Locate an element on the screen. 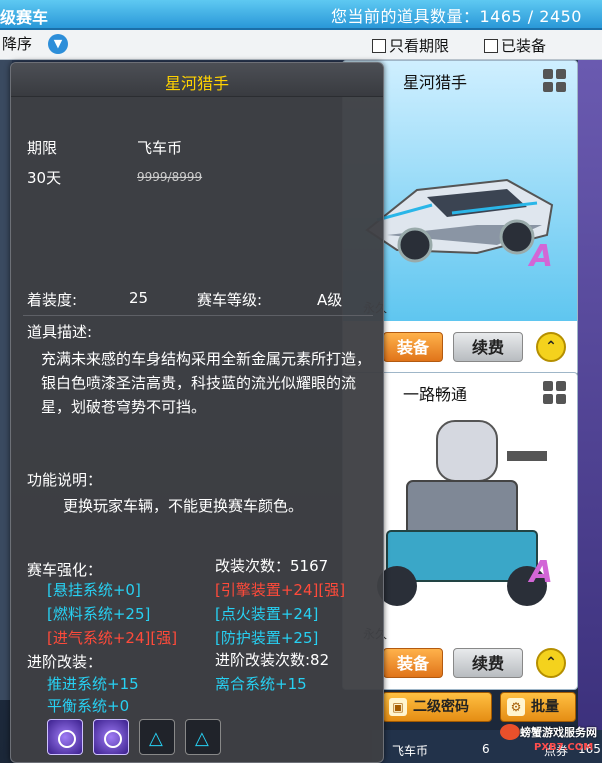 The image size is (602, 763). secondary-password-button: ▣ 二级密码 is located at coordinates (437, 707).